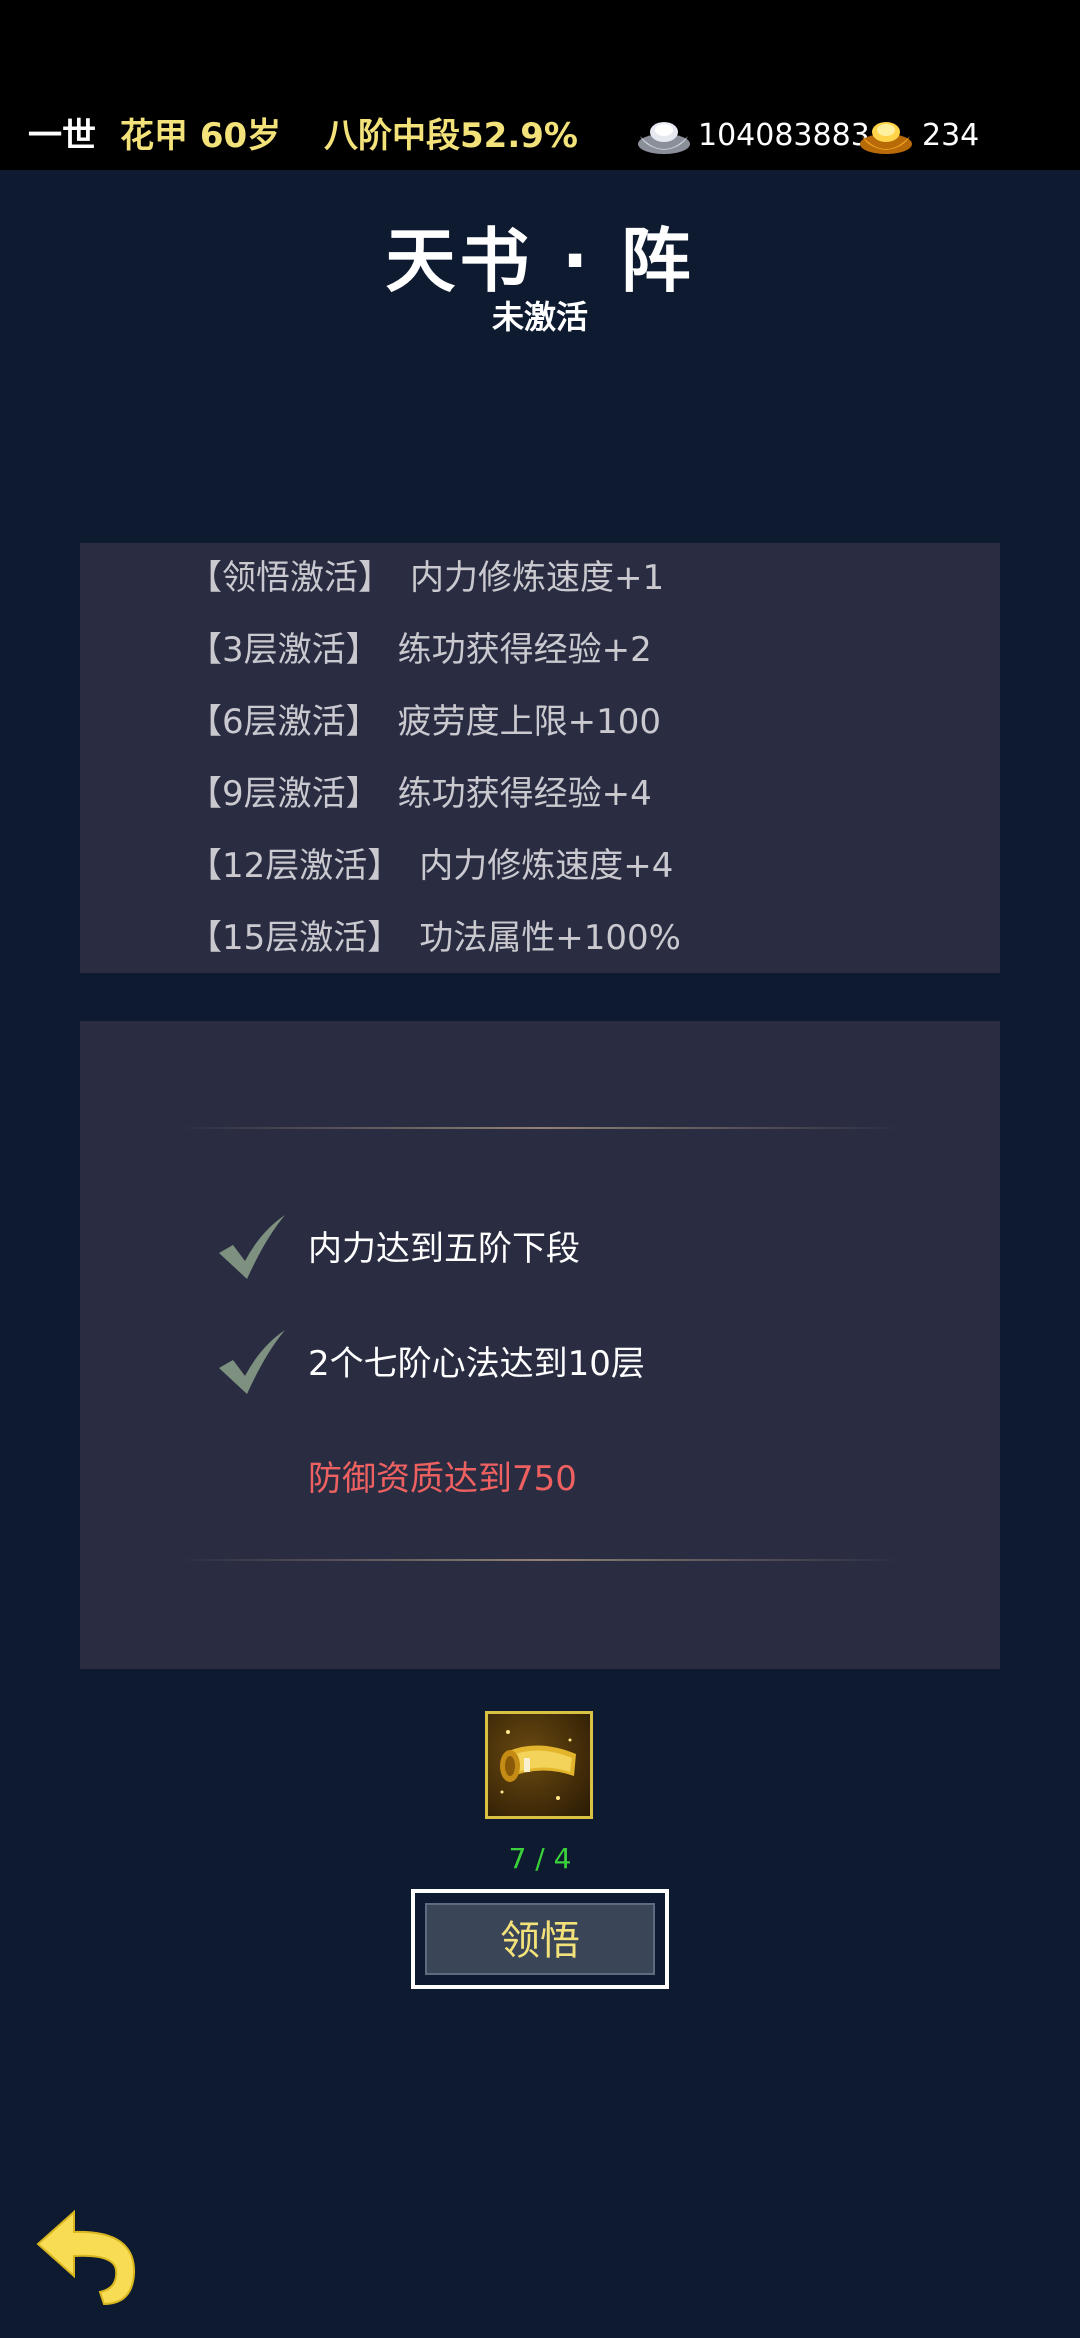 The image size is (1080, 2338). I want to click on page-title: 天书 · 阵, so click(540, 261).